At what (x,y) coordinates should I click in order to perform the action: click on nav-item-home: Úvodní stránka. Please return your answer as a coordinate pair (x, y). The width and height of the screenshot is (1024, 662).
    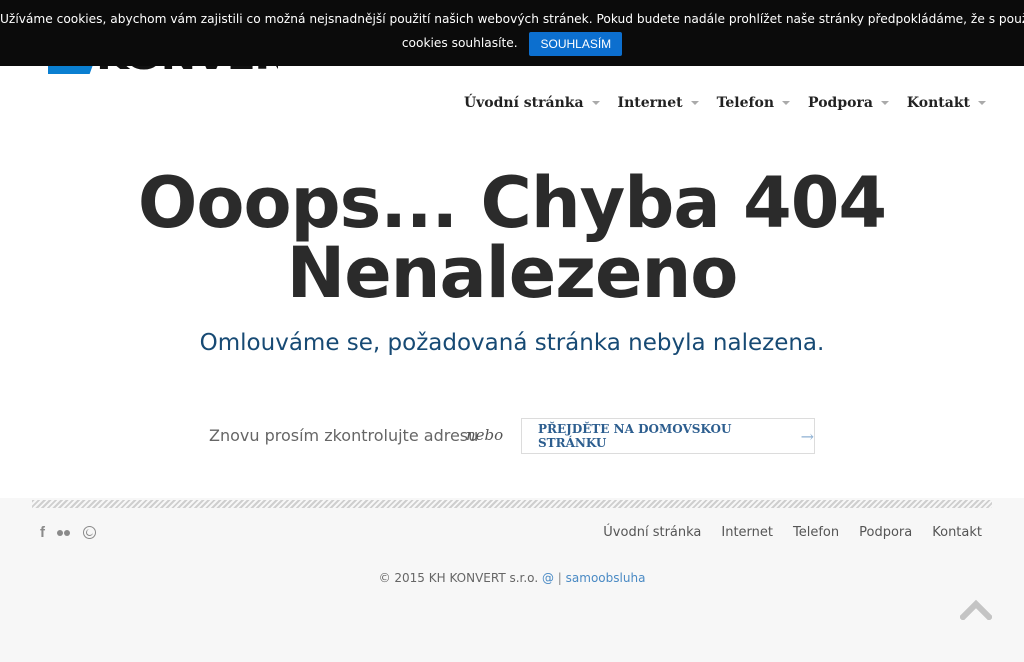
    Looking at the image, I should click on (532, 103).